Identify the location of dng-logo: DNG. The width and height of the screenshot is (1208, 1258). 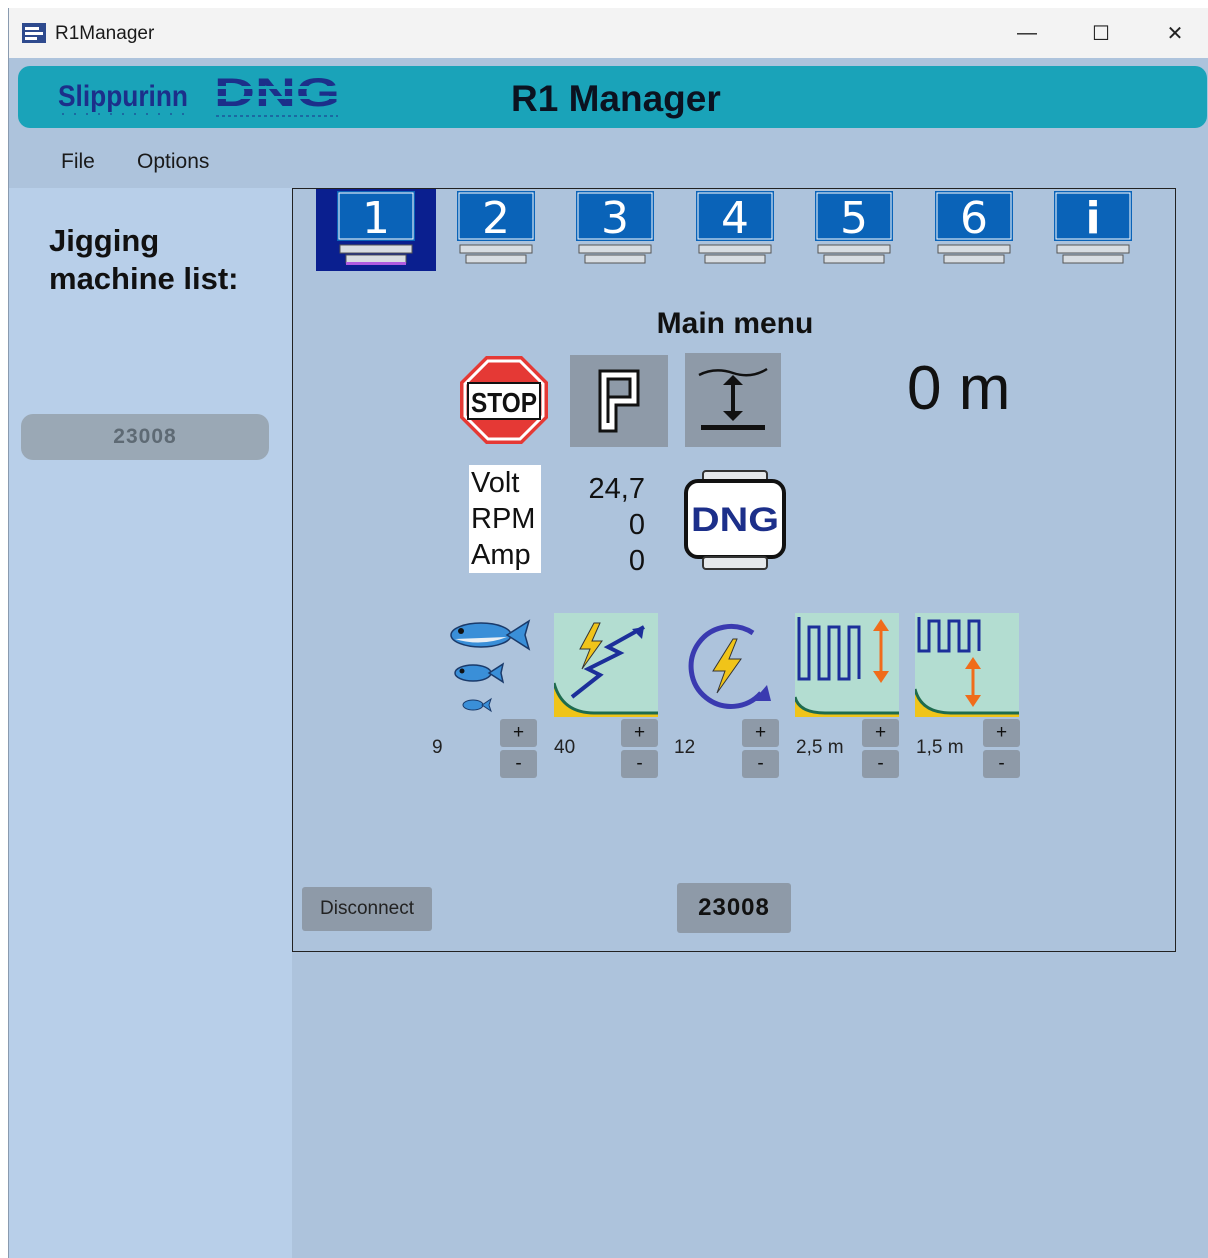
(278, 95).